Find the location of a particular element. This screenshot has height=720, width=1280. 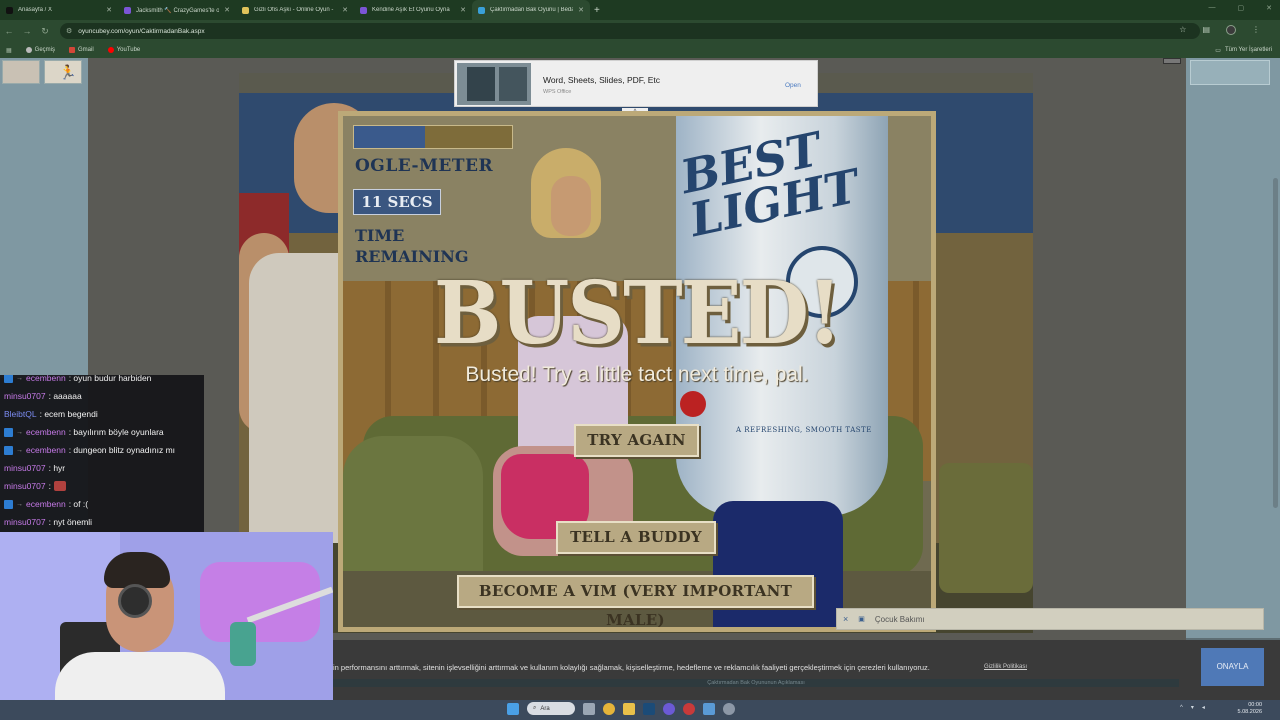

tab-4: Kendine Aşık Et Oyunu Oyna ✕ is located at coordinates (413, 10).